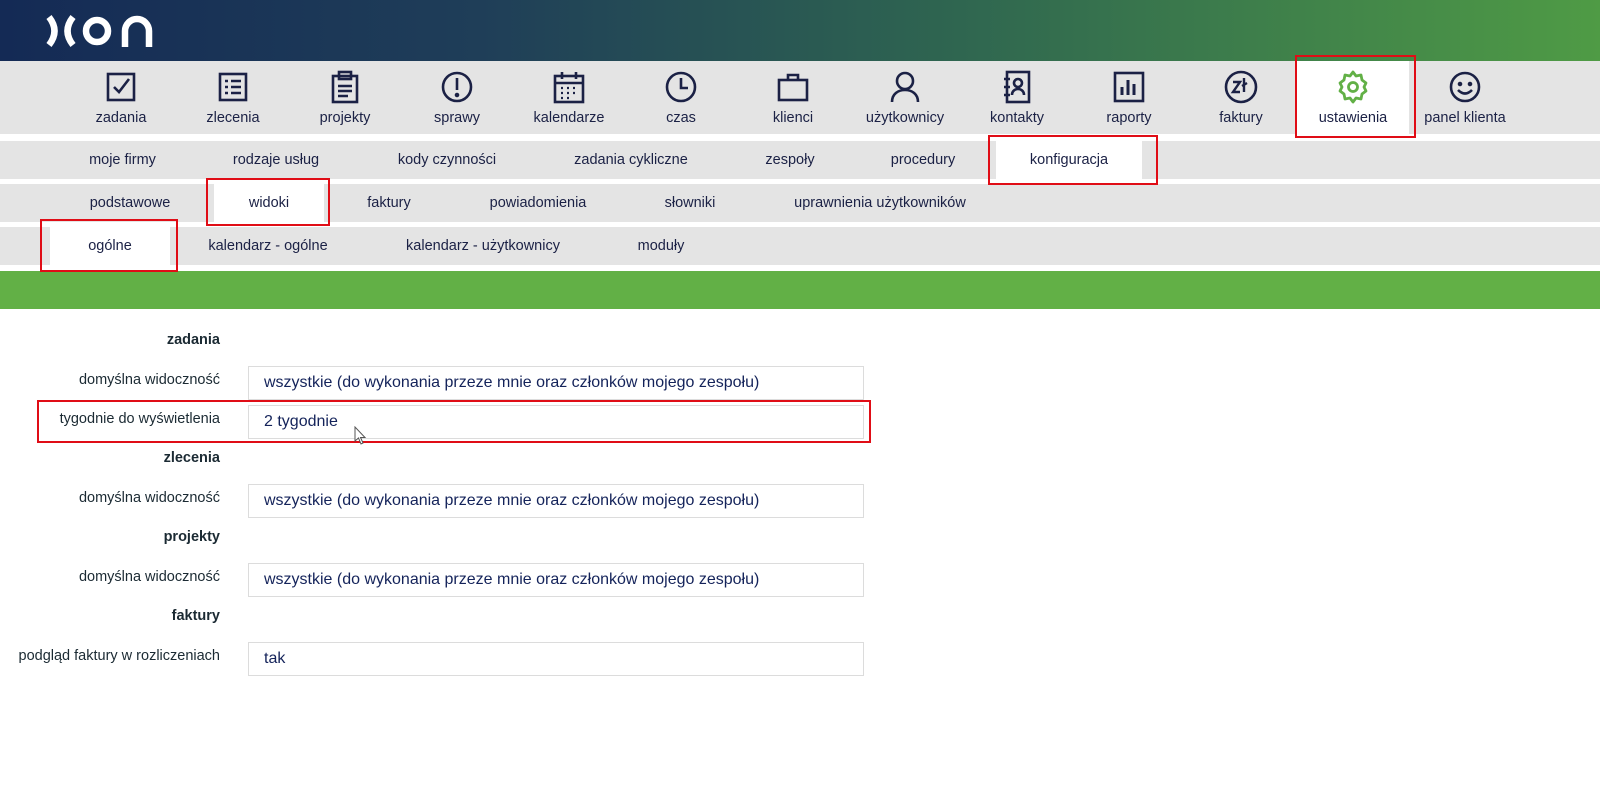 This screenshot has height=812, width=1600. What do you see at coordinates (191, 537) in the screenshot?
I see `section-heading-projekty: projekty` at bounding box center [191, 537].